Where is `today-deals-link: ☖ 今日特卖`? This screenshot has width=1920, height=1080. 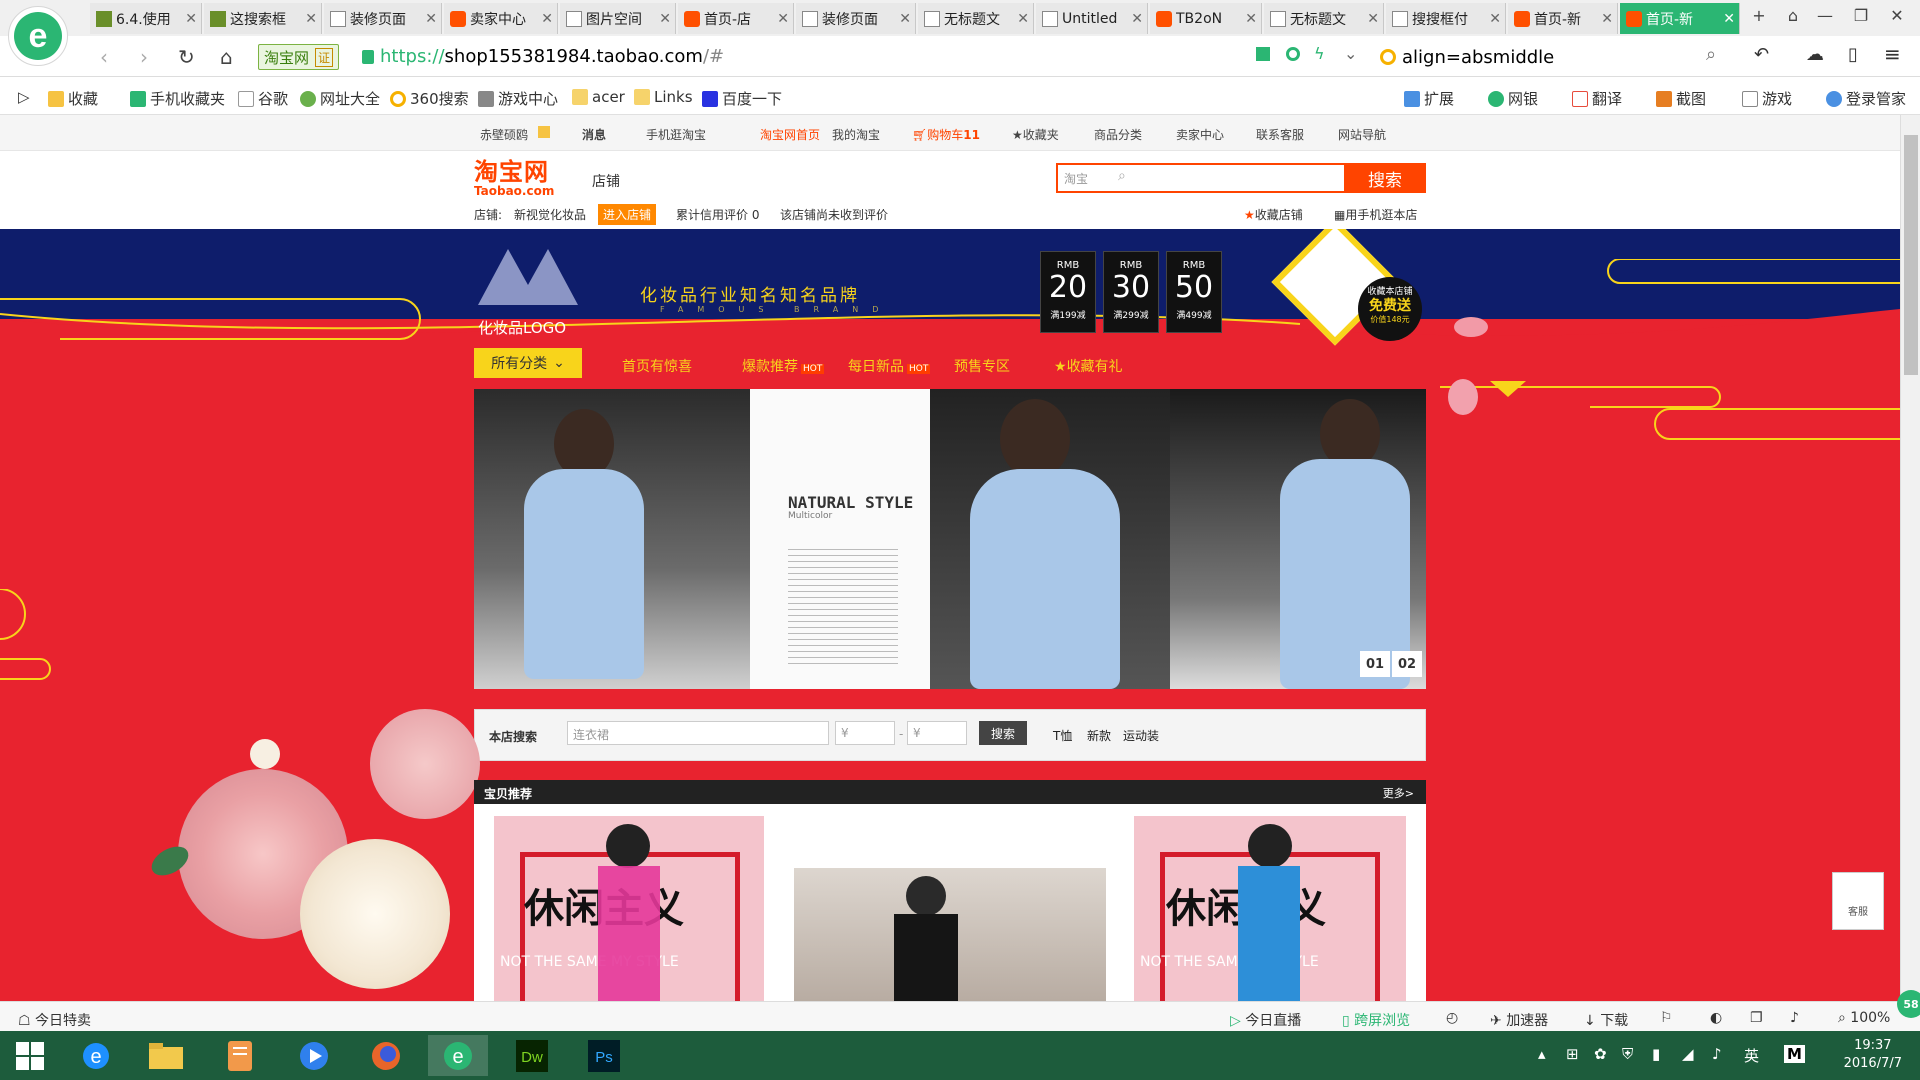
today-deals-link: ☖ 今日特卖 is located at coordinates (54, 1020).